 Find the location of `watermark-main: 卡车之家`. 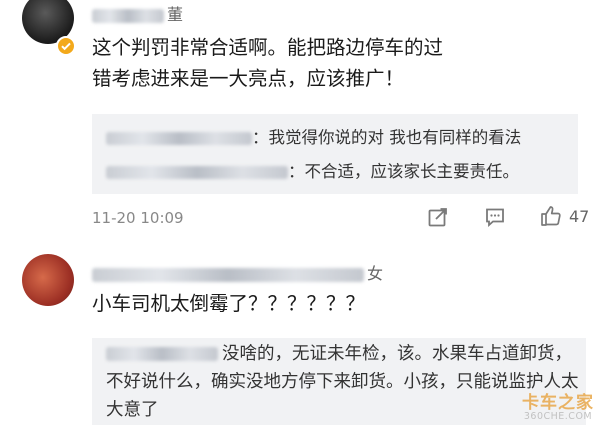

watermark-main: 卡车之家 is located at coordinates (558, 403).